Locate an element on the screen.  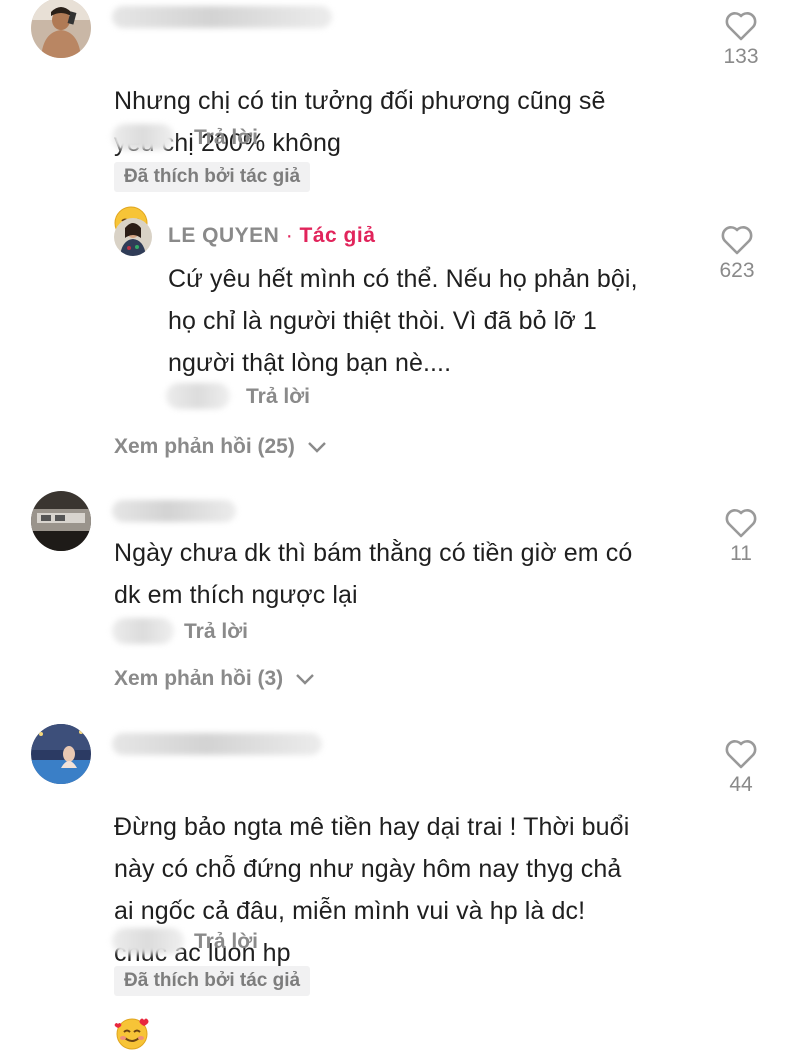
author-name: LE QUYEN · Tác giả is located at coordinates (271, 236).